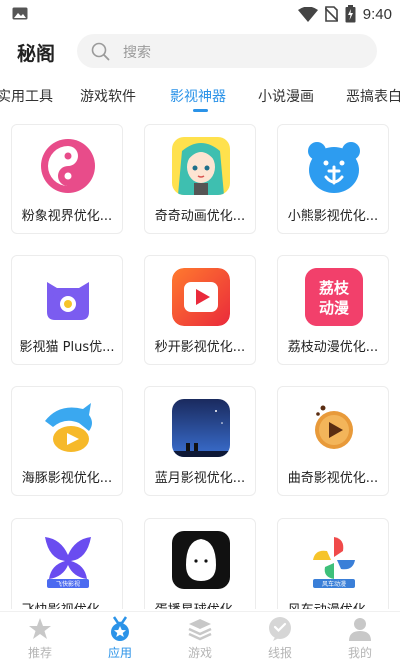  What do you see at coordinates (137, 53) in the screenshot?
I see `search-placeholder: 搜索` at bounding box center [137, 53].